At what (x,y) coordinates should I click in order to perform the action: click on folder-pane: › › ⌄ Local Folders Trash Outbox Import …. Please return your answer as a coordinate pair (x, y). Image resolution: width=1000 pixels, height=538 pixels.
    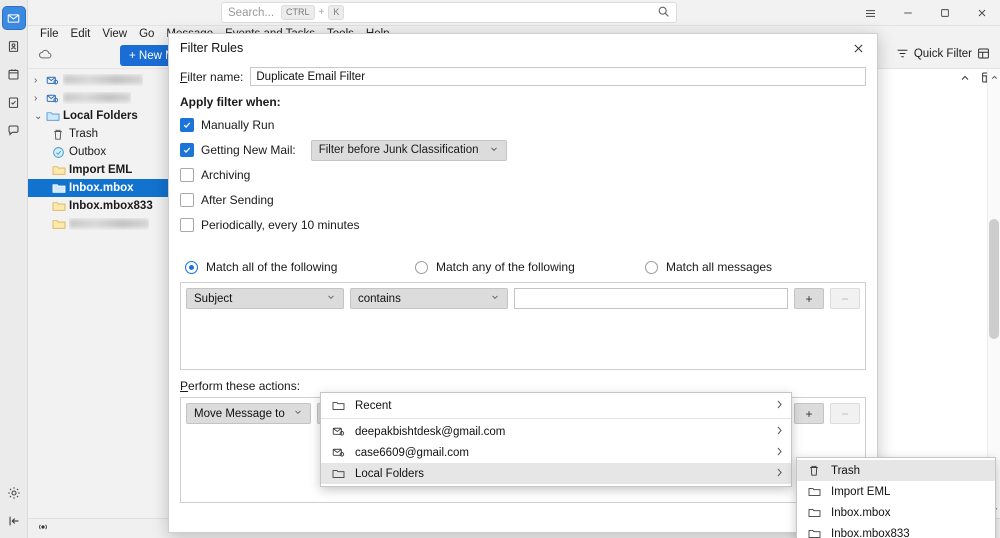
    Looking at the image, I should click on (100, 293).